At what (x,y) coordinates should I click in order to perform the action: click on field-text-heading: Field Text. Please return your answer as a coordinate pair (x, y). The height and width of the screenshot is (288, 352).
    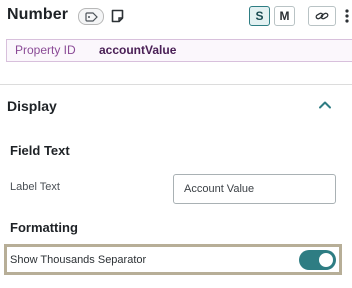
    Looking at the image, I should click on (40, 150).